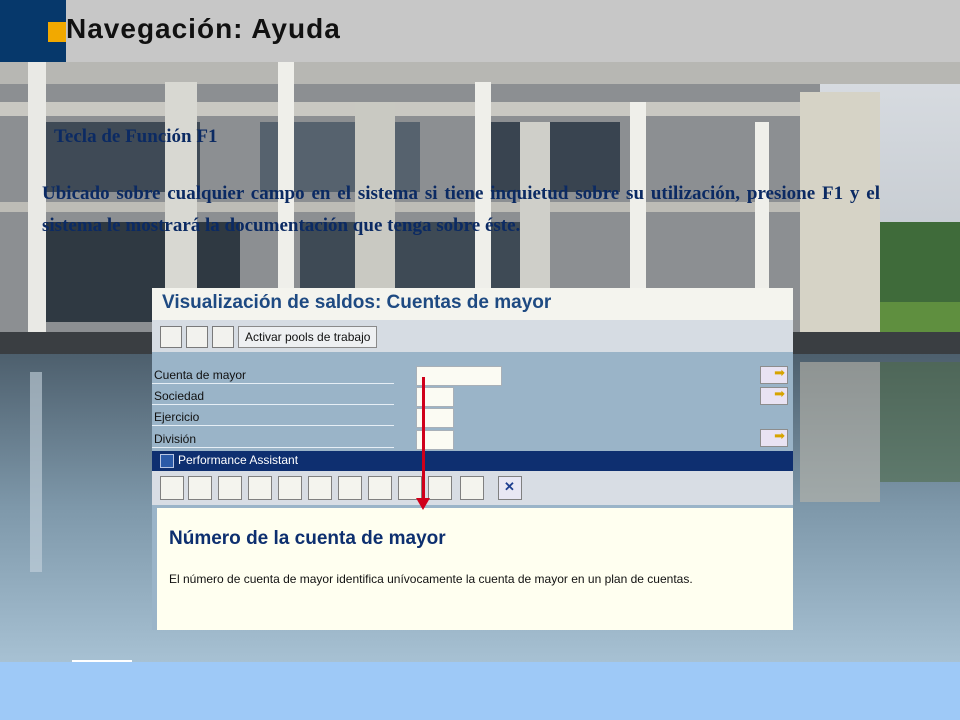 This screenshot has height=720, width=960. Describe the element at coordinates (200, 375) in the screenshot. I see `field-label-gl-account: Cuenta de mayor` at that location.